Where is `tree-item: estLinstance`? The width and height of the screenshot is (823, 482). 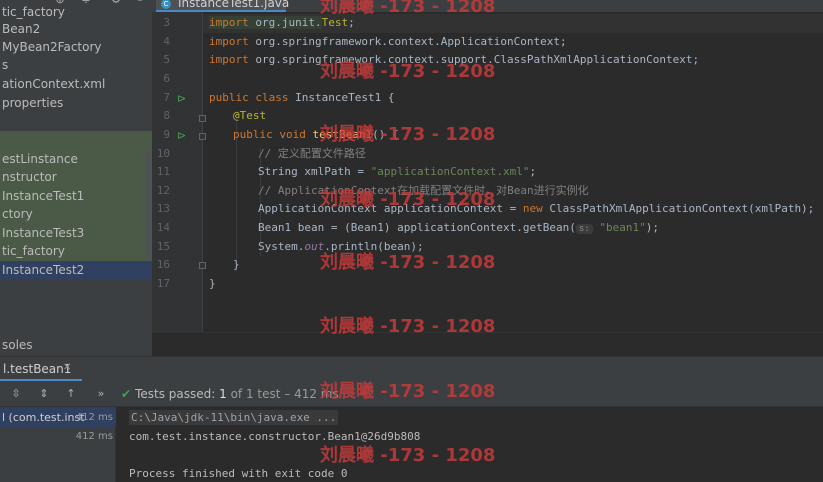
tree-item: estLinstance is located at coordinates (76, 159).